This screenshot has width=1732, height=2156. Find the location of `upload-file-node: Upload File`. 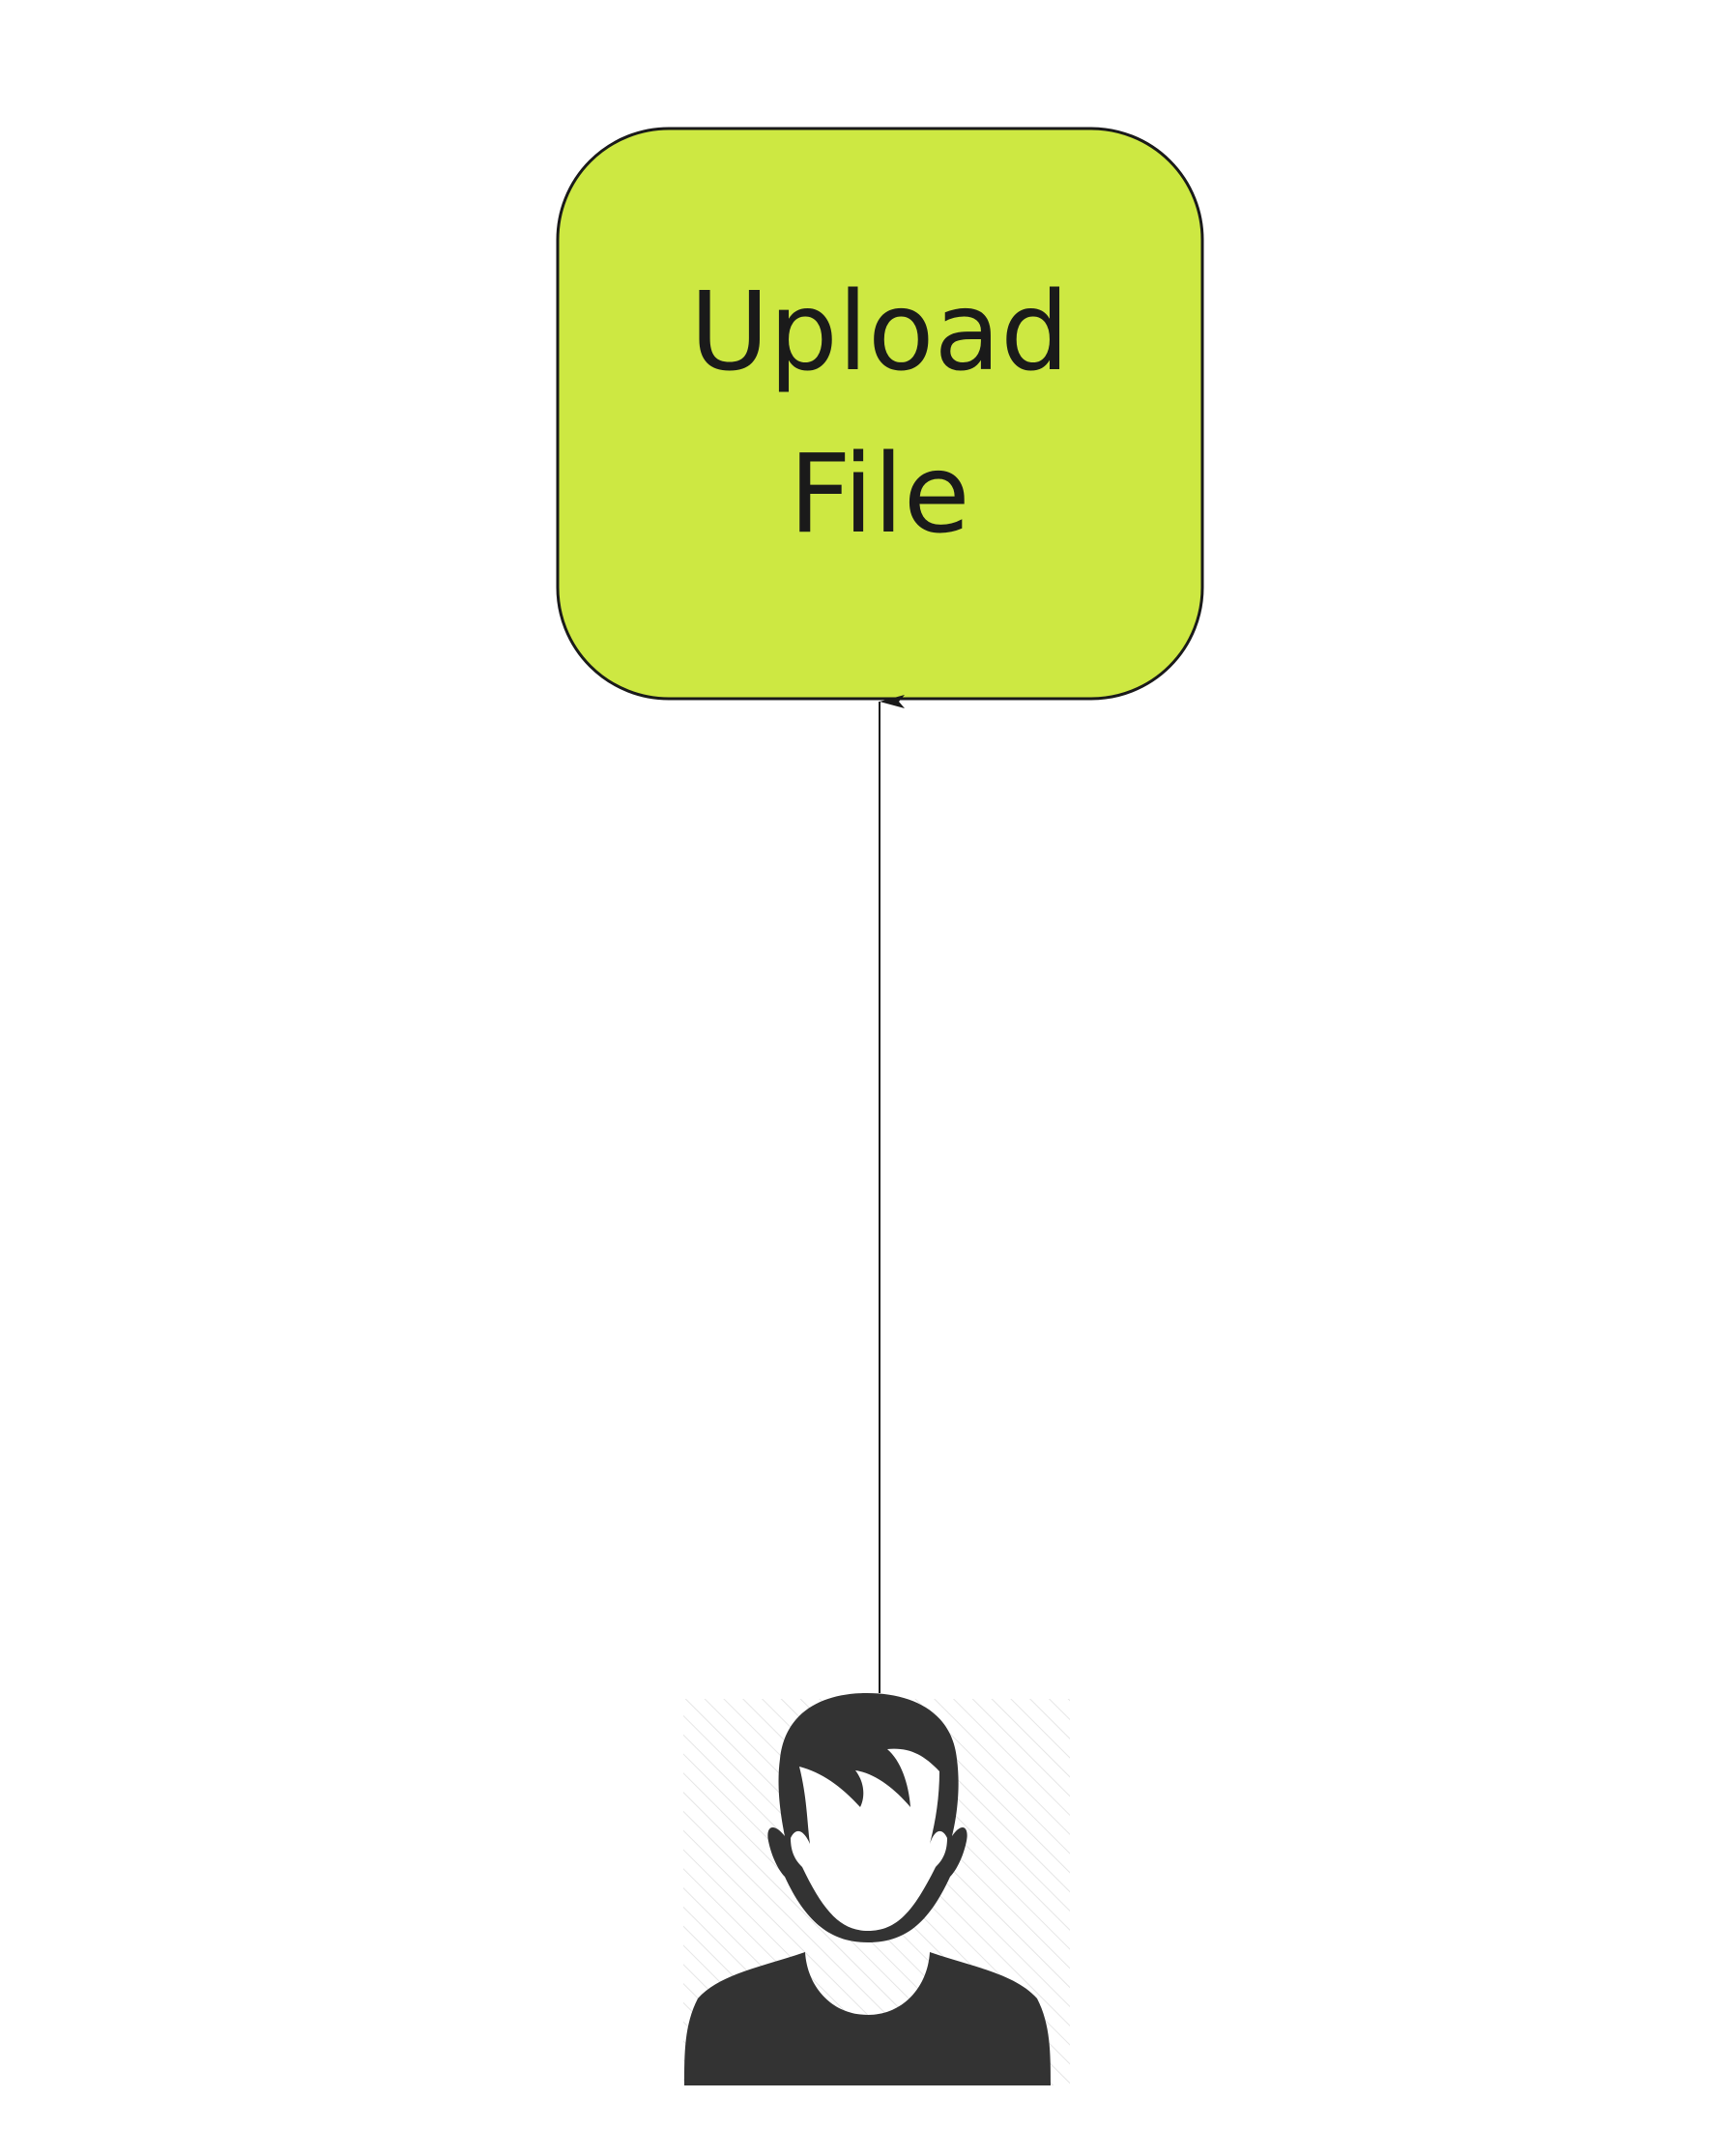

upload-file-node: Upload File is located at coordinates (880, 414).